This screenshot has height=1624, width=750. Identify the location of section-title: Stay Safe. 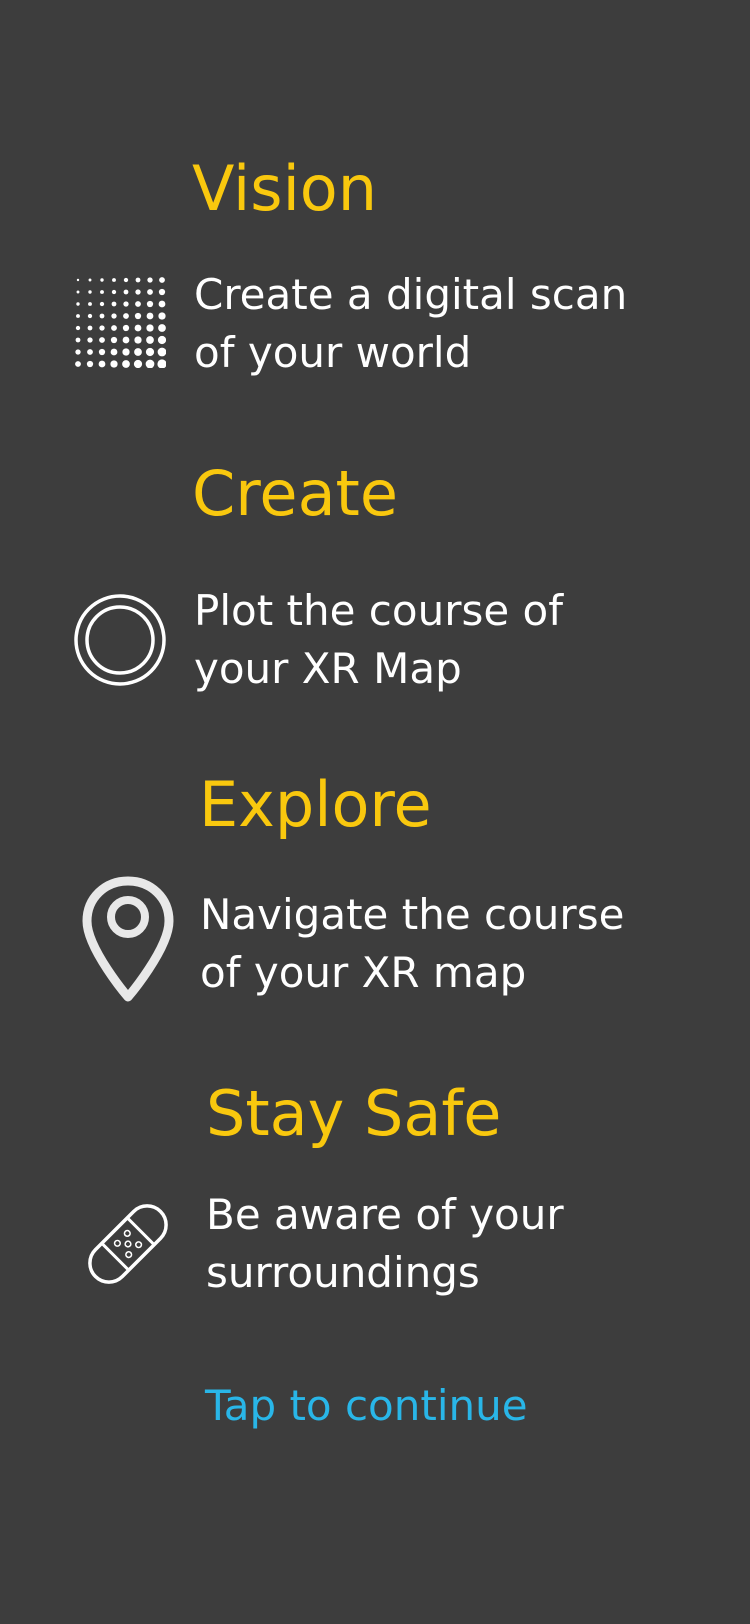
(354, 1113).